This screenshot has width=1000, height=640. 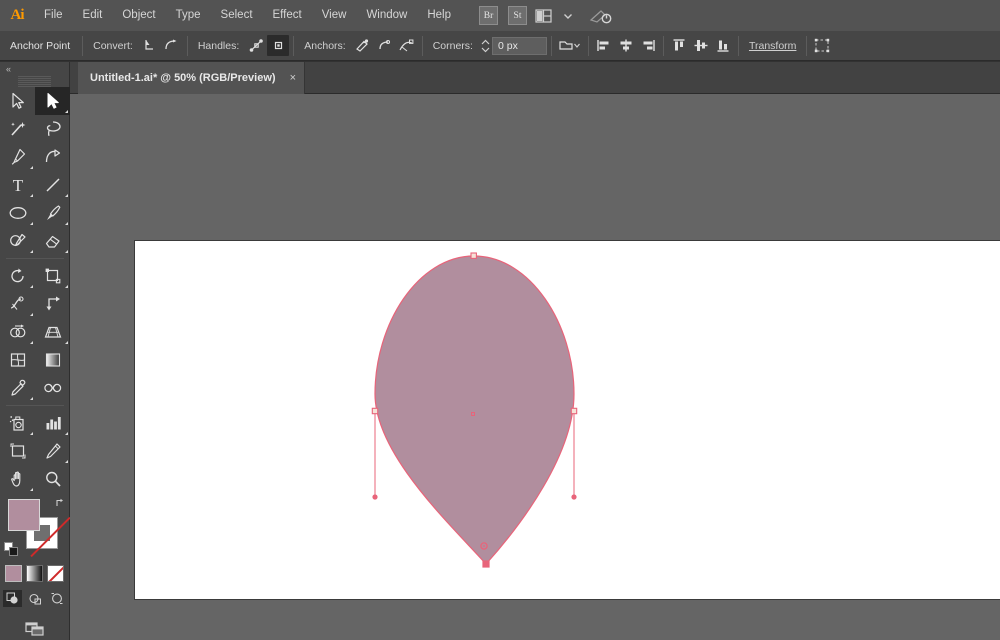 What do you see at coordinates (17, 213) in the screenshot?
I see `ellipse-tool` at bounding box center [17, 213].